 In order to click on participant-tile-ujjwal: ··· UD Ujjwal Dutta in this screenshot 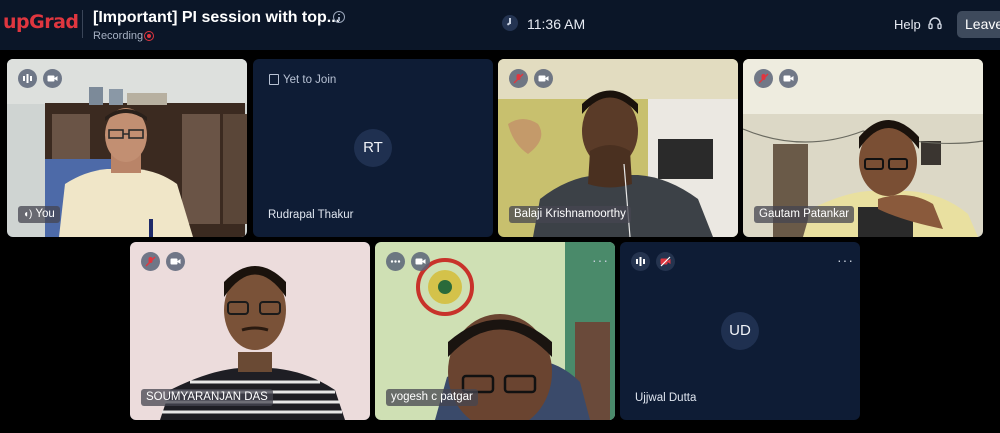, I will do `click(740, 331)`.